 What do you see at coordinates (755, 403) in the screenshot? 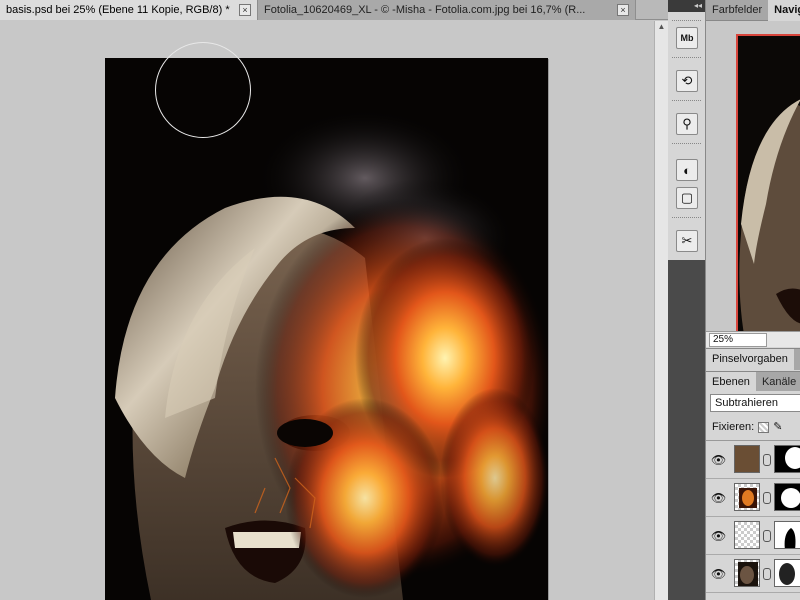
I see `blend-mode-select: Subtrahieren` at bounding box center [755, 403].